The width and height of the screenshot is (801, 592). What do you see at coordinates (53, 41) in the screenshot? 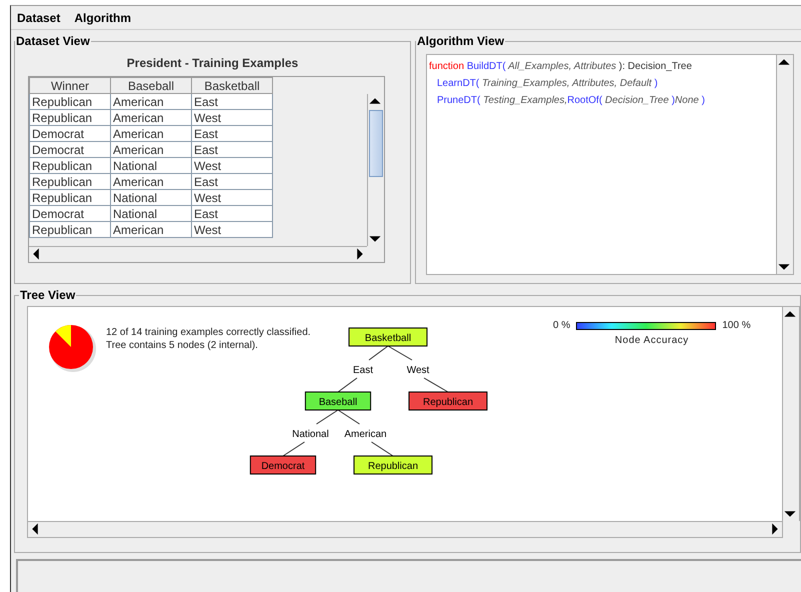
I see `panel-title: Dataset View` at bounding box center [53, 41].